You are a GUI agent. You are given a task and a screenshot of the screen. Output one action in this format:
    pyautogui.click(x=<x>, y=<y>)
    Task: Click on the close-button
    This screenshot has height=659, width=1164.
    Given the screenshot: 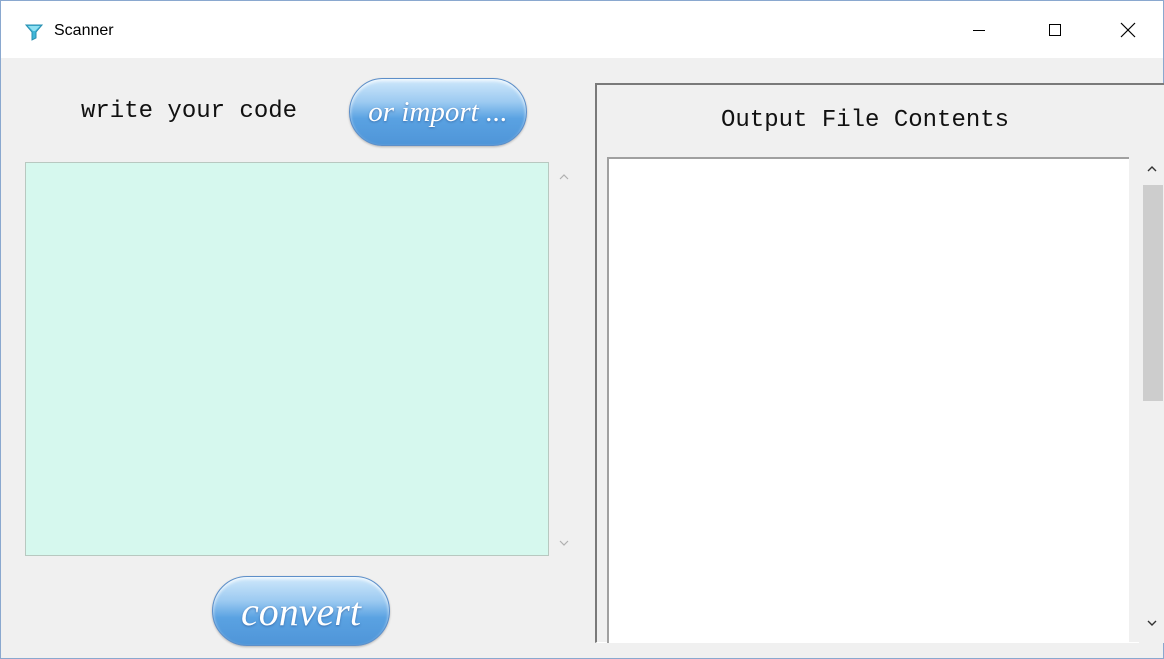 What is the action you would take?
    pyautogui.click(x=1128, y=29)
    